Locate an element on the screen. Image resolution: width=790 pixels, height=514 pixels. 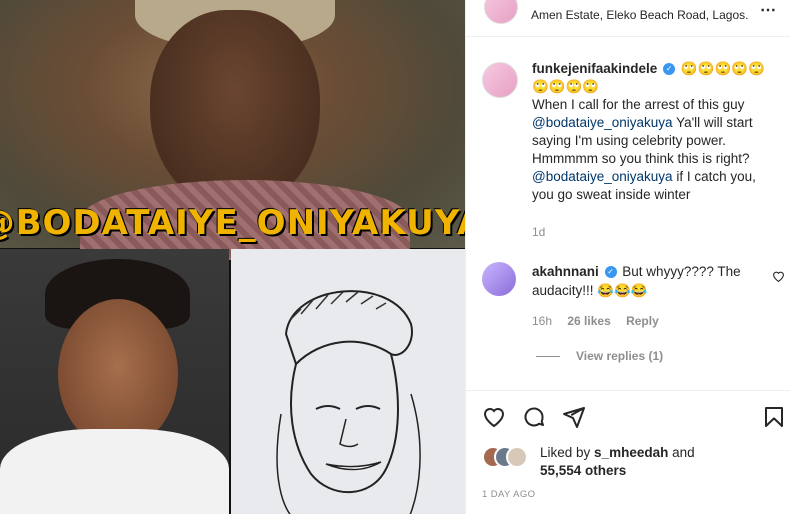
post-date: 1 DAY AGO is located at coordinates (508, 494).